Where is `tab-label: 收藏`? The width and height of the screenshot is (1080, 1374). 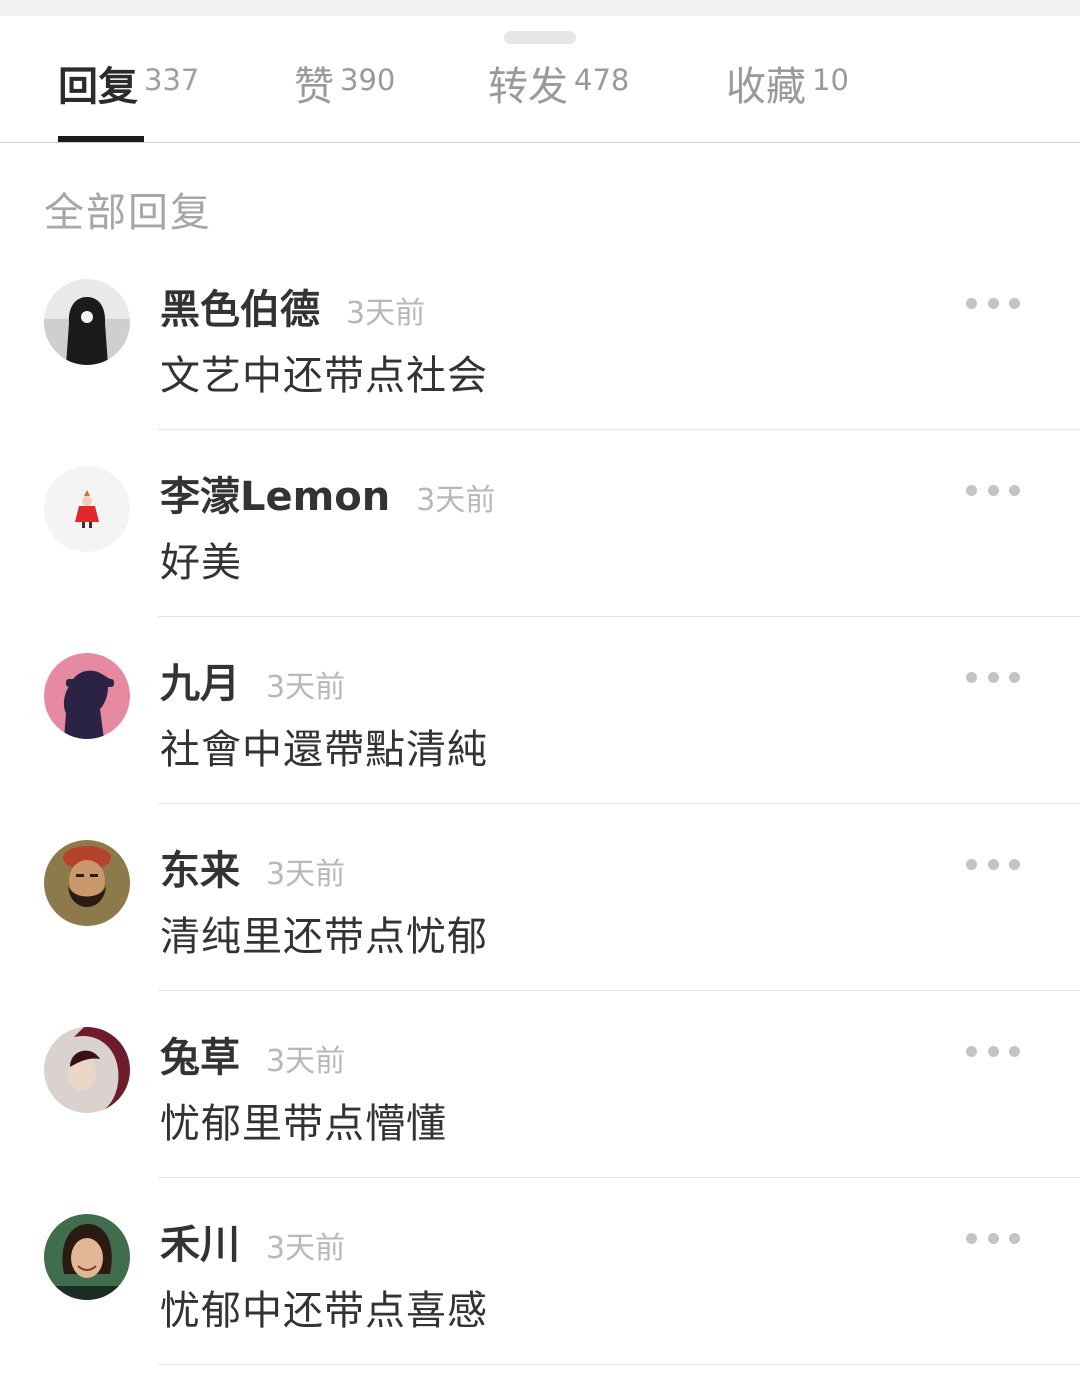 tab-label: 收藏 is located at coordinates (766, 87).